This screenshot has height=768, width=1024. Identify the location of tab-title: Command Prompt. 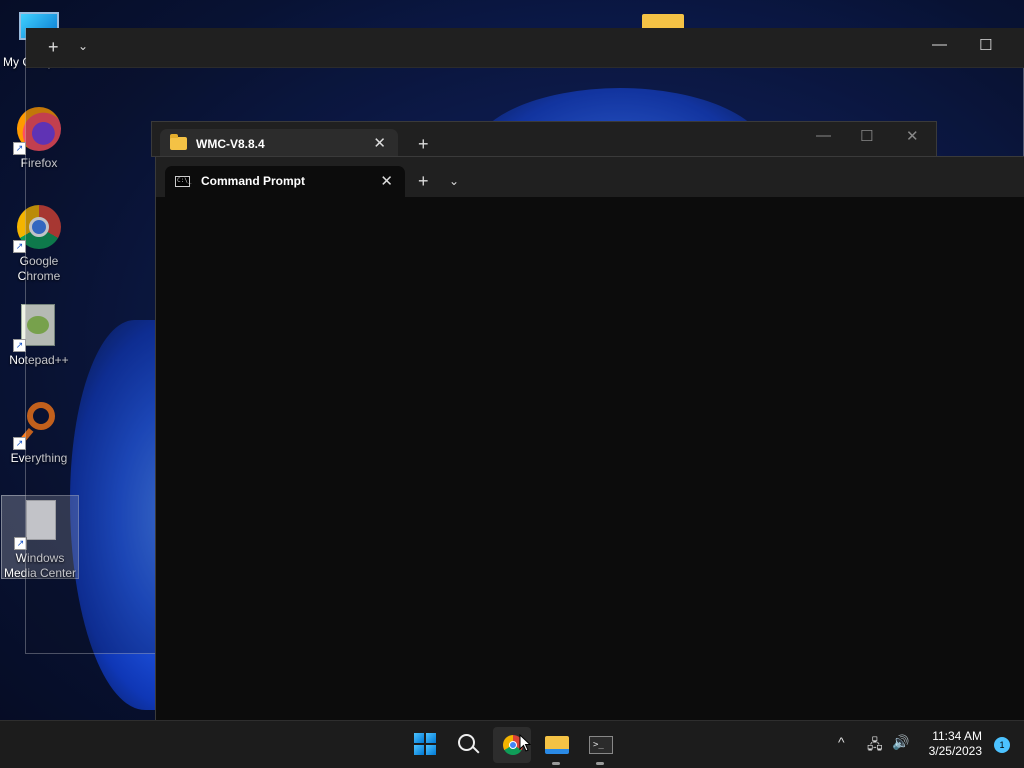
(253, 181).